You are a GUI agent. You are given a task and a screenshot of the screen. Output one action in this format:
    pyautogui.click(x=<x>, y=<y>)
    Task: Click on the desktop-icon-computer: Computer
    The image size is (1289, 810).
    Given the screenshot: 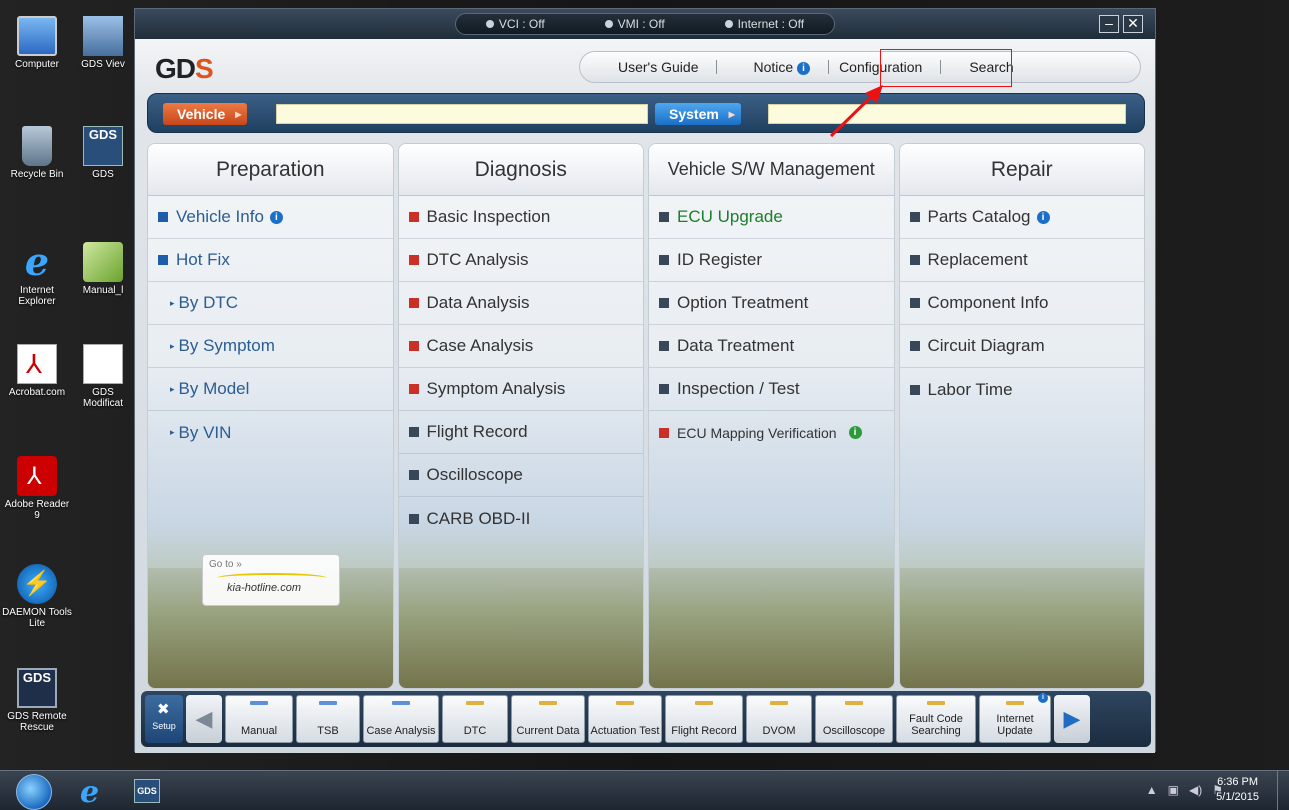 What is the action you would take?
    pyautogui.click(x=37, y=51)
    